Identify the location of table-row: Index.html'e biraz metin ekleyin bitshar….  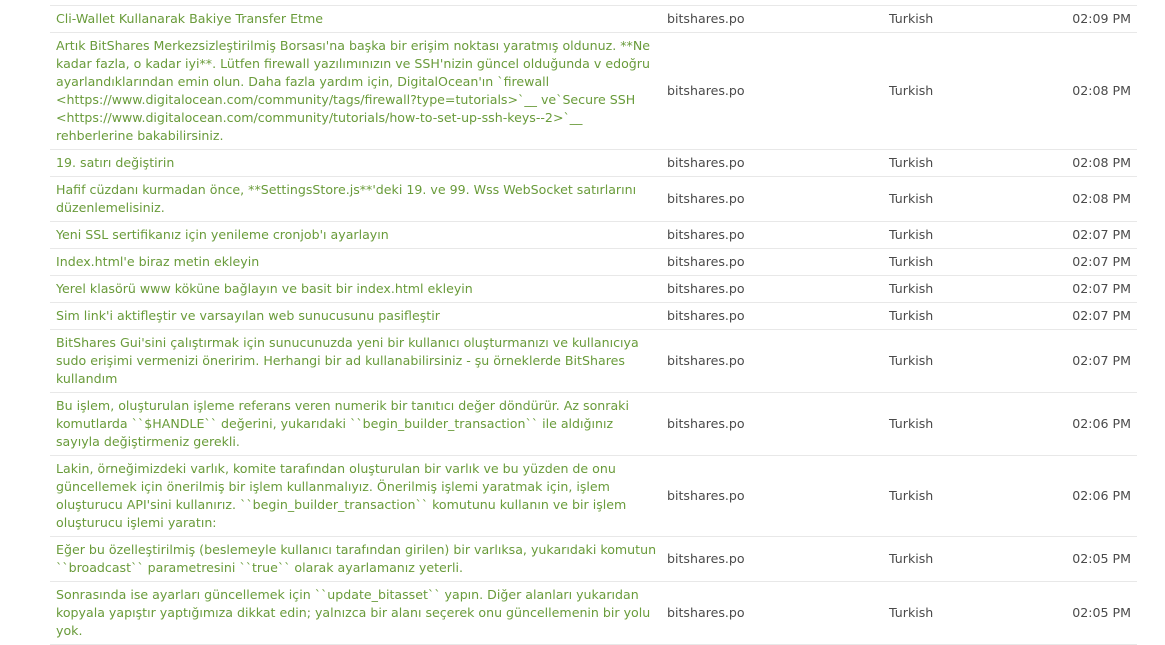
(593, 262).